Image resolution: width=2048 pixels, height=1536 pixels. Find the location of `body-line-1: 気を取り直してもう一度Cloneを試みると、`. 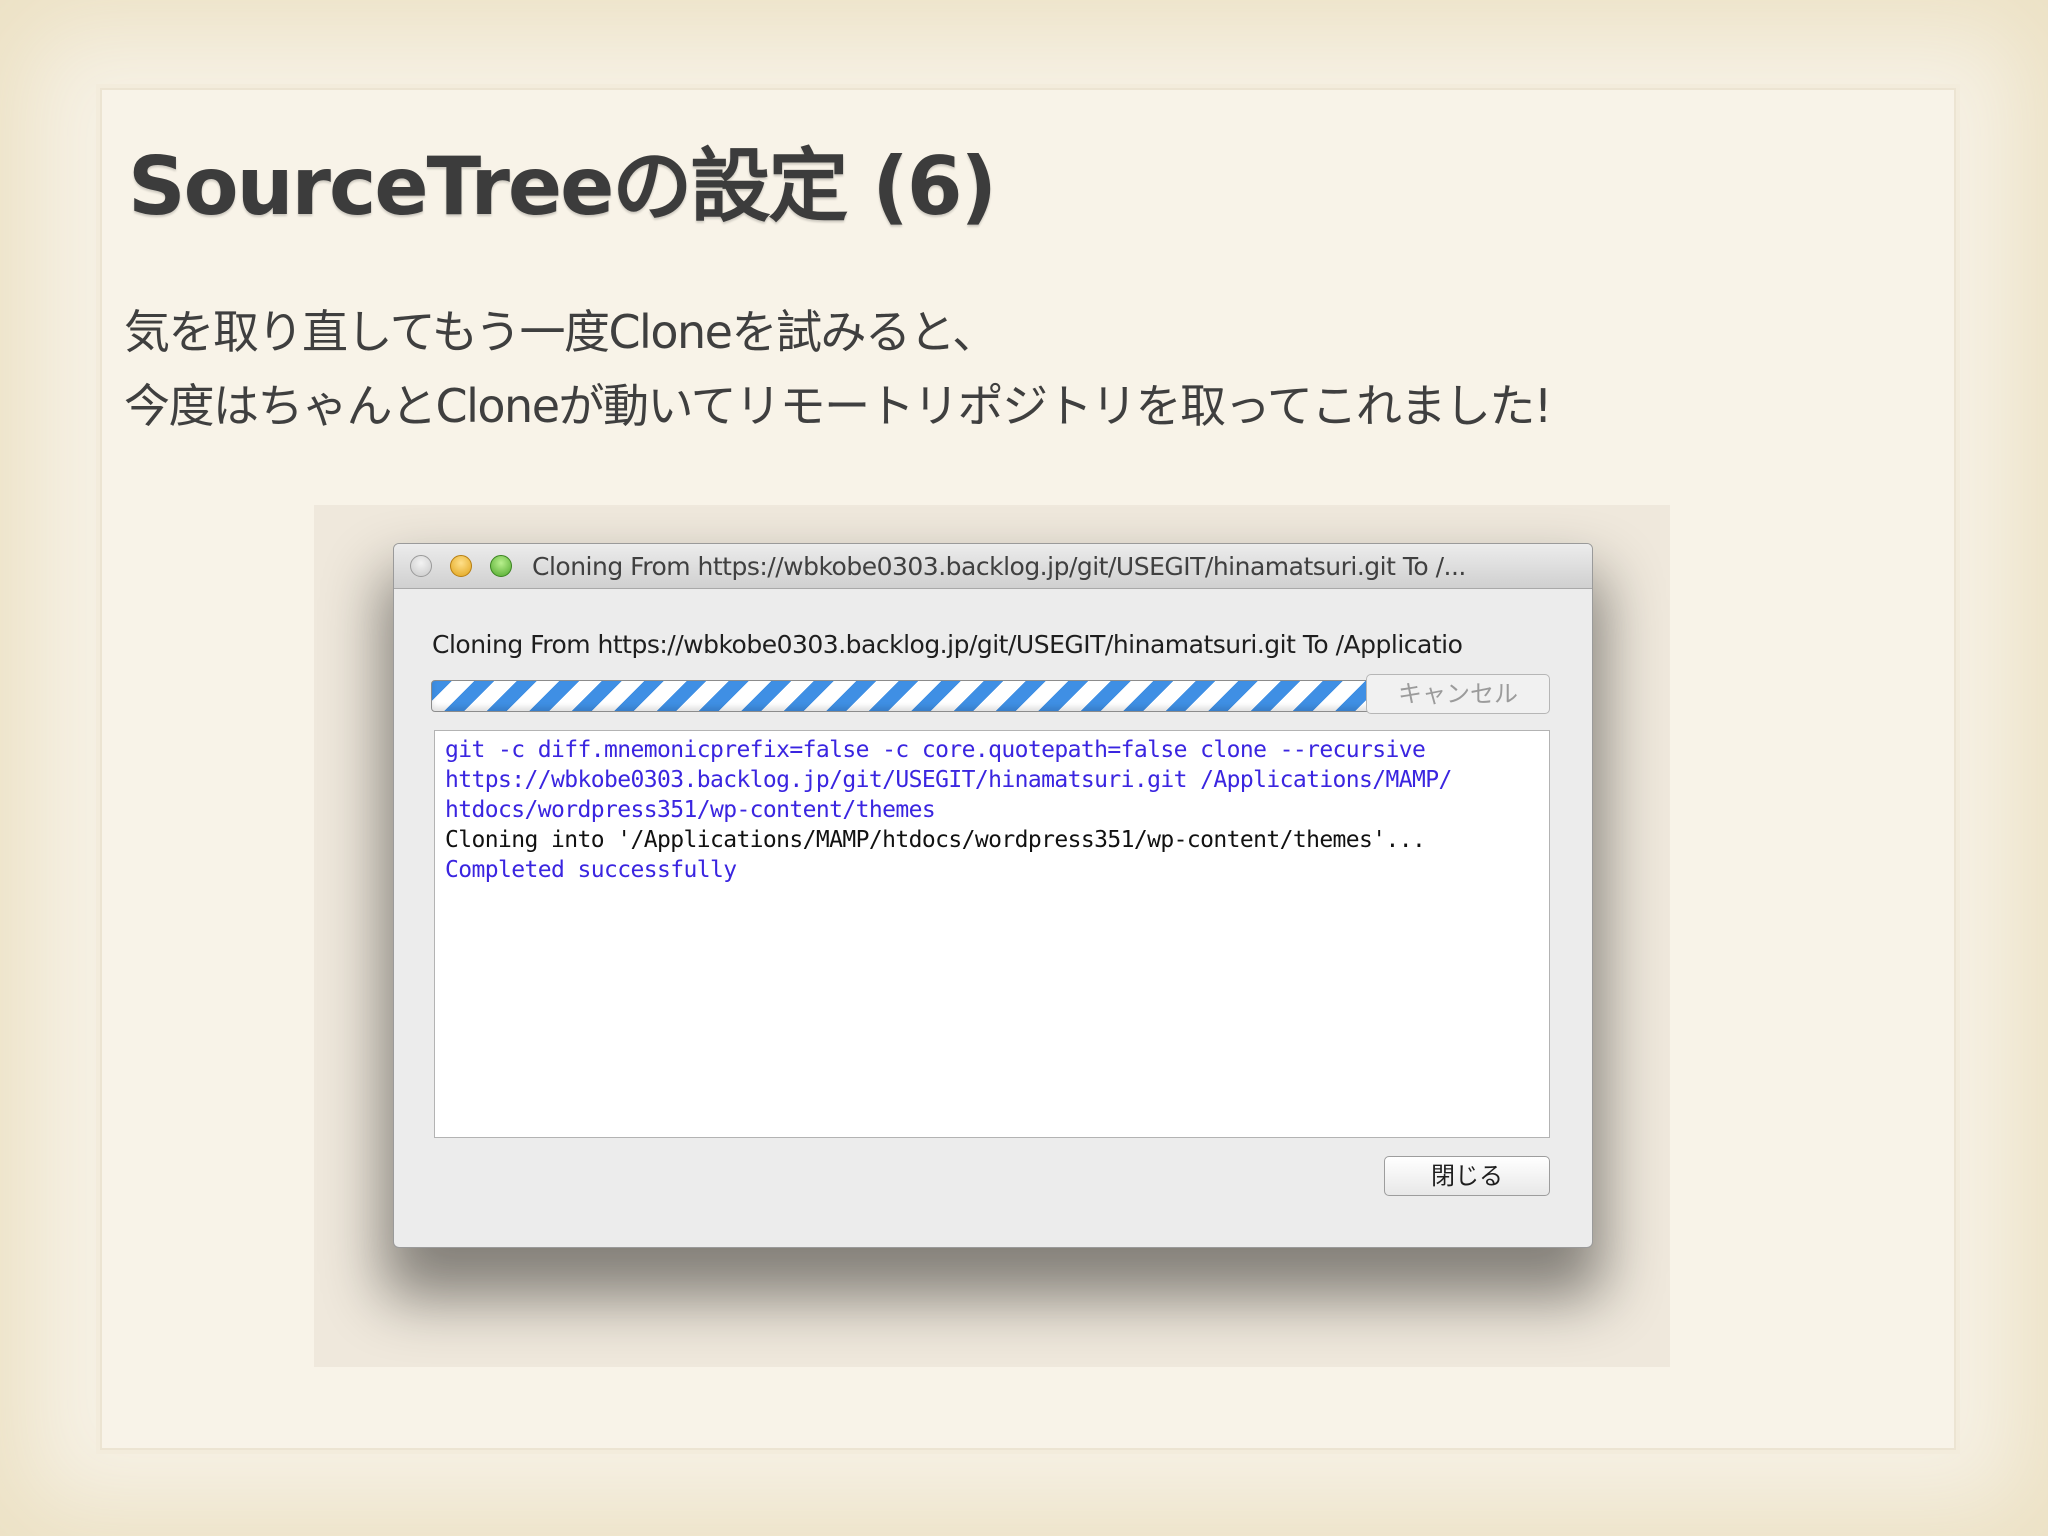

body-line-1: 気を取り直してもう一度Cloneを試みると、 is located at coordinates (561, 332).